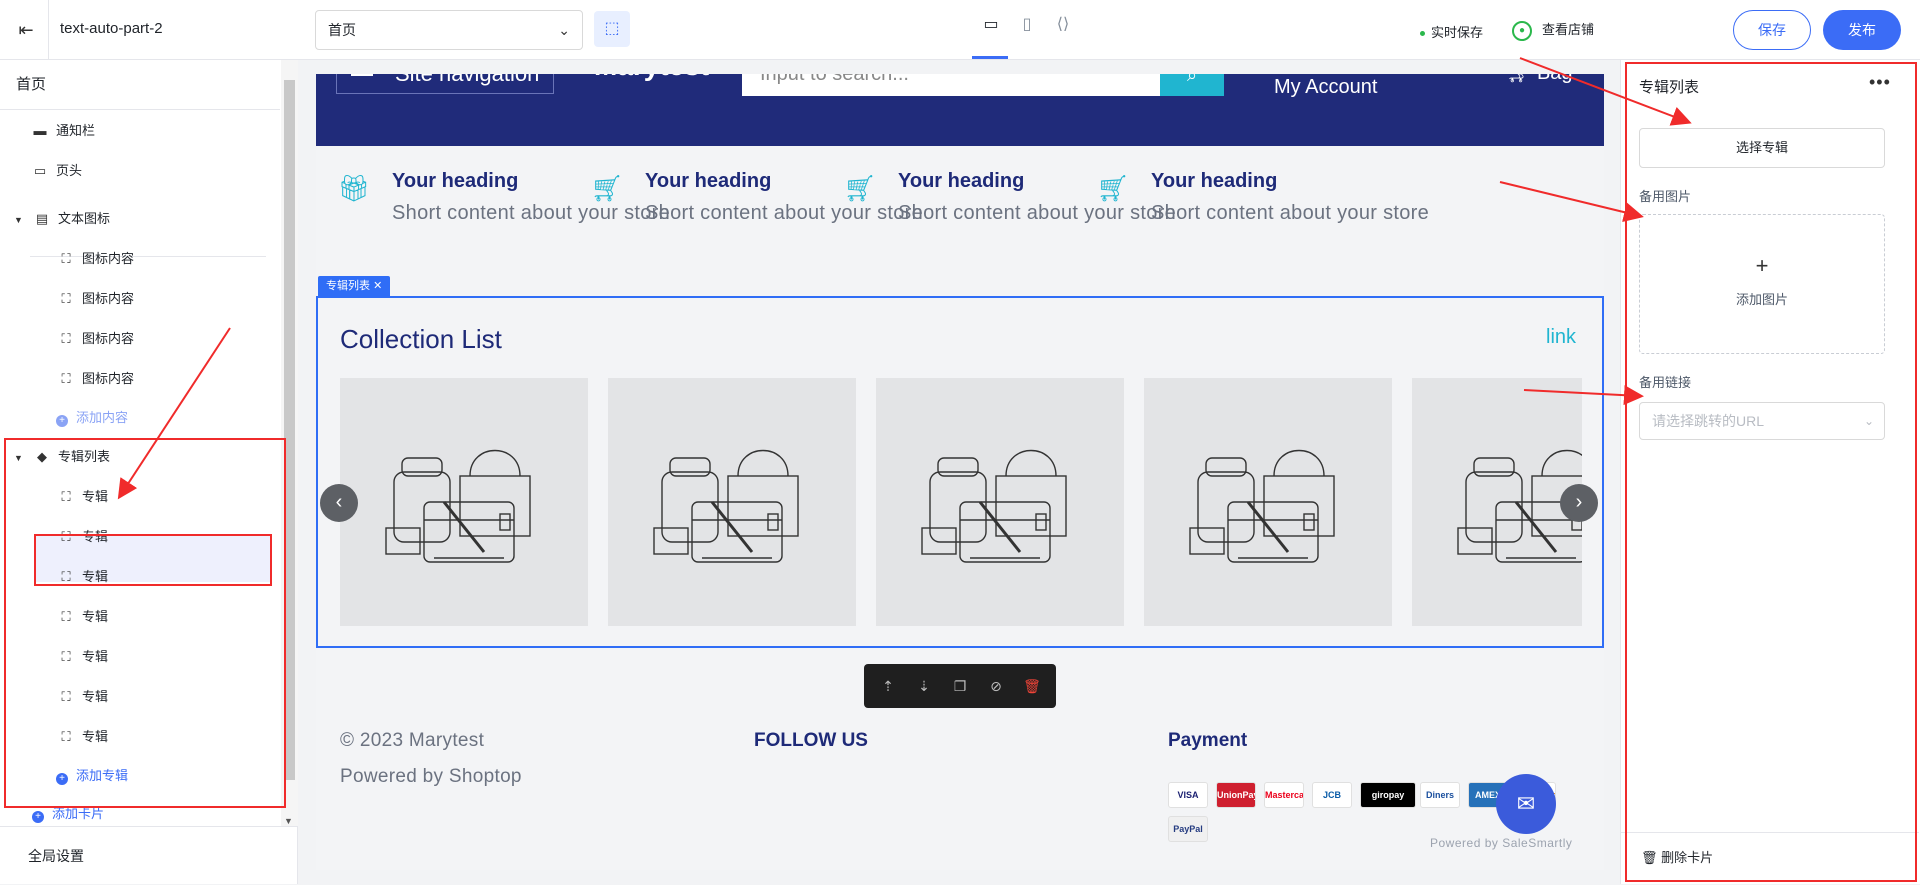  I want to click on collection-link: link, so click(1561, 337).